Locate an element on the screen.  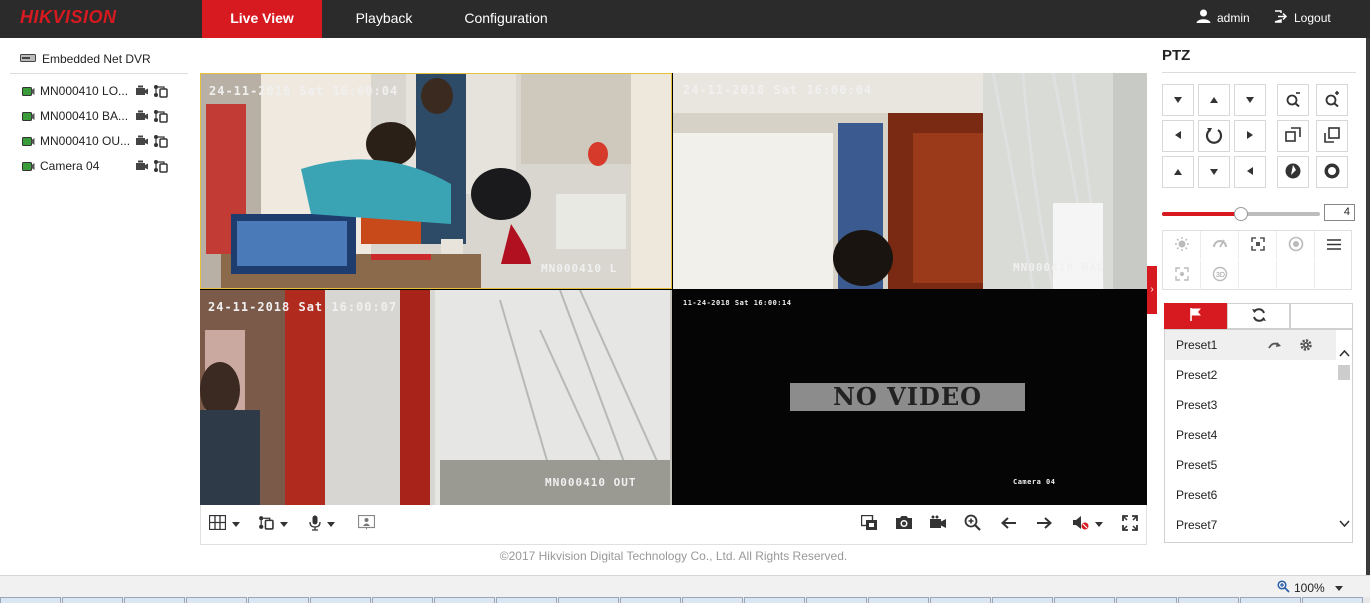
audio-button is located at coordinates (1087, 524).